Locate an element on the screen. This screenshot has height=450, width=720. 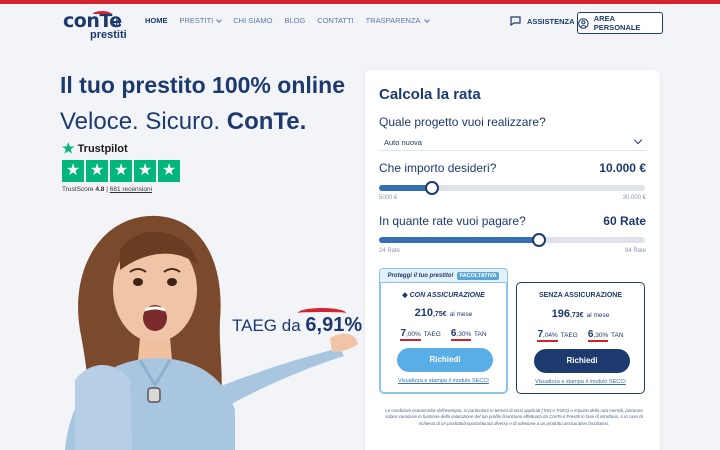
nav-contatti: CONTATTI is located at coordinates (335, 20).